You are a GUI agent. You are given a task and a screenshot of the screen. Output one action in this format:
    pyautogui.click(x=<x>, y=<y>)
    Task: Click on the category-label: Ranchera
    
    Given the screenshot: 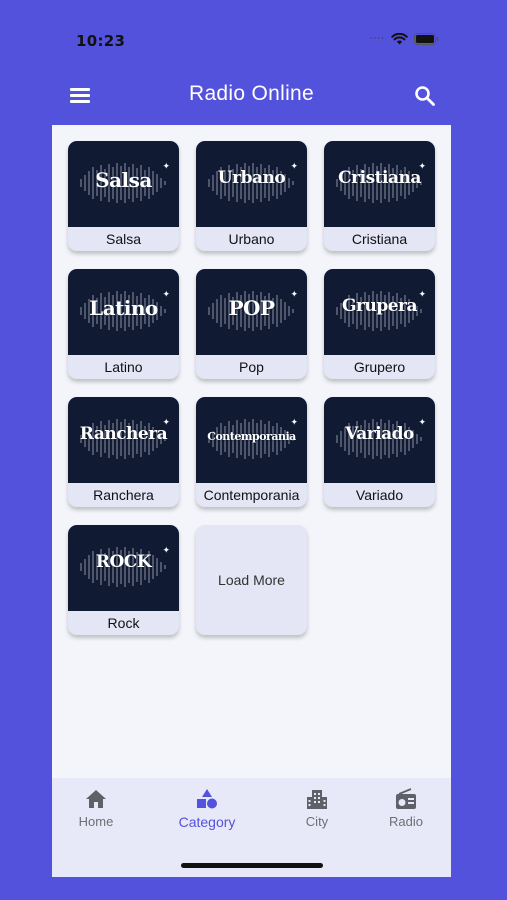 What is the action you would take?
    pyautogui.click(x=123, y=495)
    